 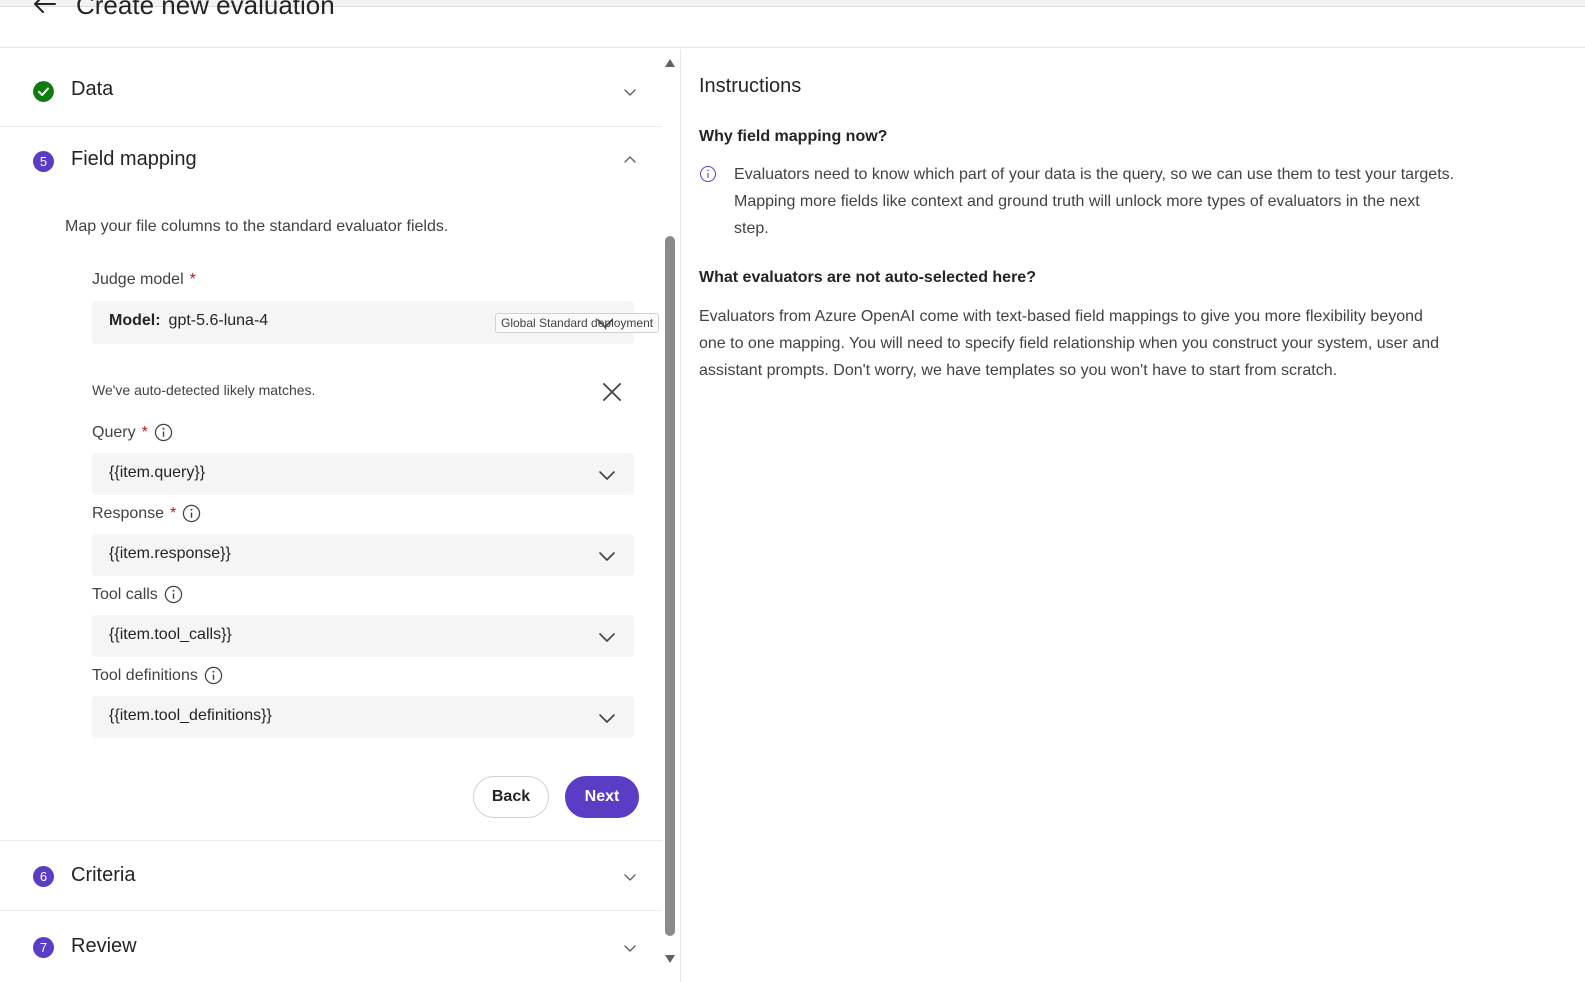 What do you see at coordinates (331, 875) in the screenshot?
I see `section-criteria-header: 6 Criteria` at bounding box center [331, 875].